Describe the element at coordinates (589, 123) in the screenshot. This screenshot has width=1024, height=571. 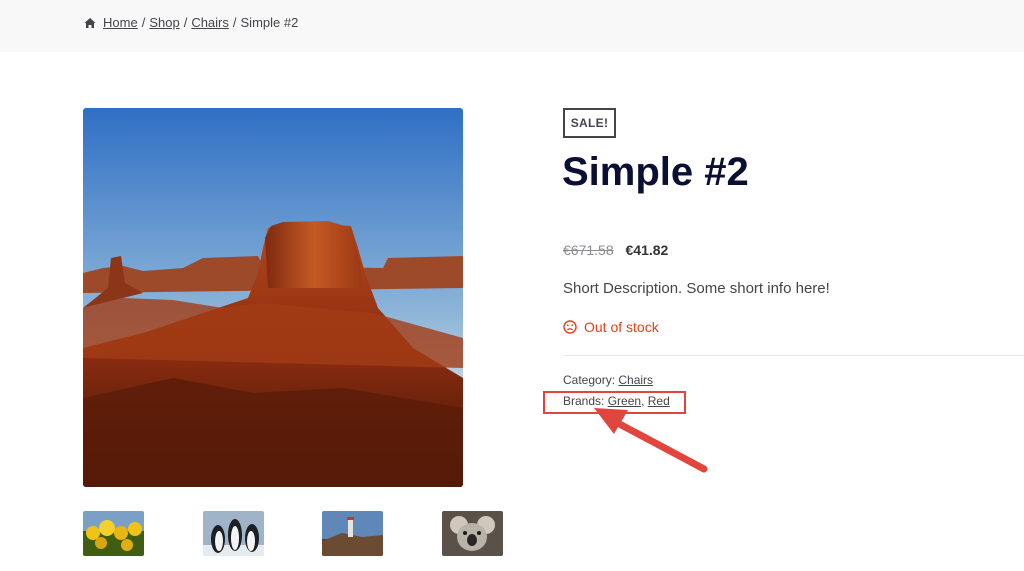
I see `sale-badge: SALE!` at that location.